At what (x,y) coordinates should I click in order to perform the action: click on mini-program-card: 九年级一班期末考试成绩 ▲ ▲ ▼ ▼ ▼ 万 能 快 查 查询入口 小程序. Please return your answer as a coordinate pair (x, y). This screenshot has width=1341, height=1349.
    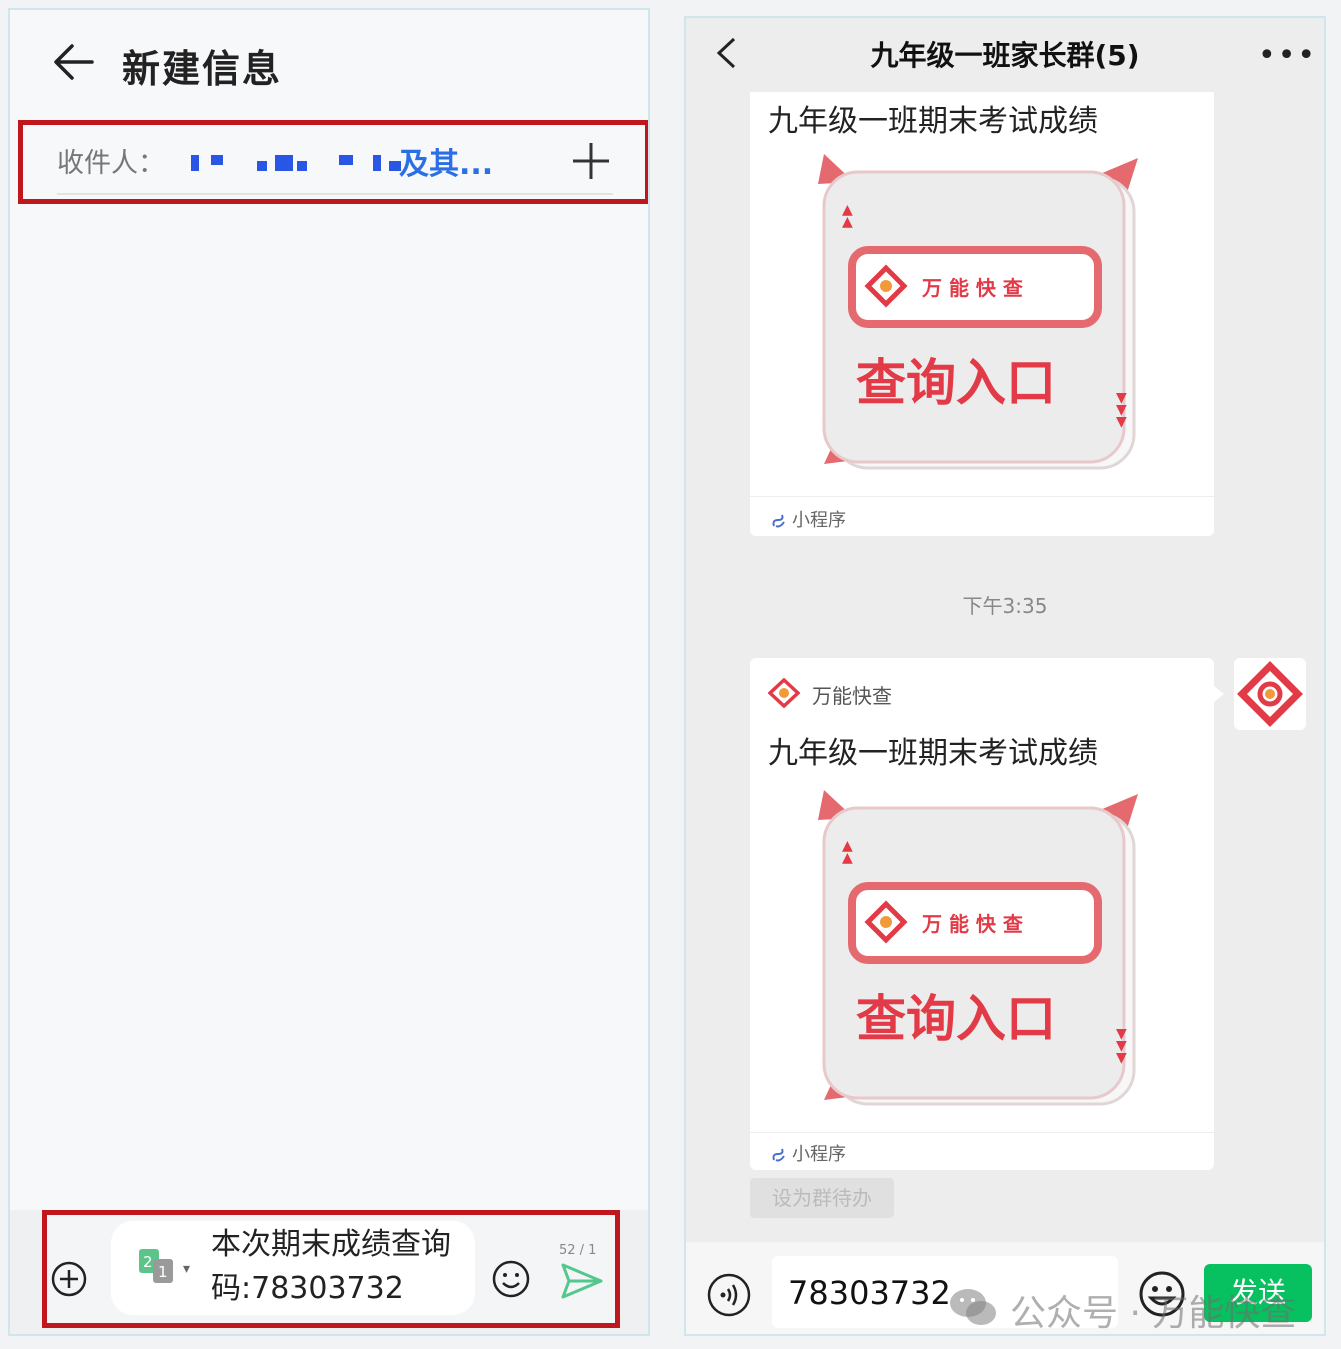
    Looking at the image, I should click on (982, 314).